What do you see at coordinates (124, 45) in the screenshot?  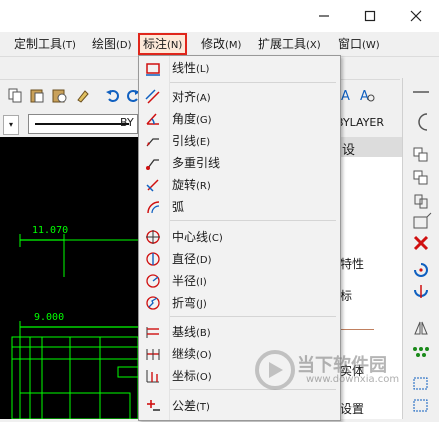 I see `menu-accel: (D)` at bounding box center [124, 45].